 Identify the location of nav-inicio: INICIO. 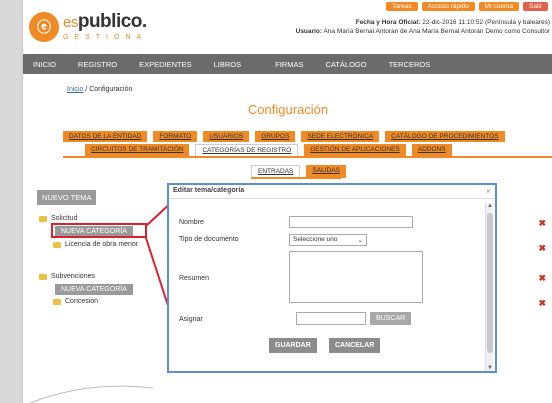
(44, 64).